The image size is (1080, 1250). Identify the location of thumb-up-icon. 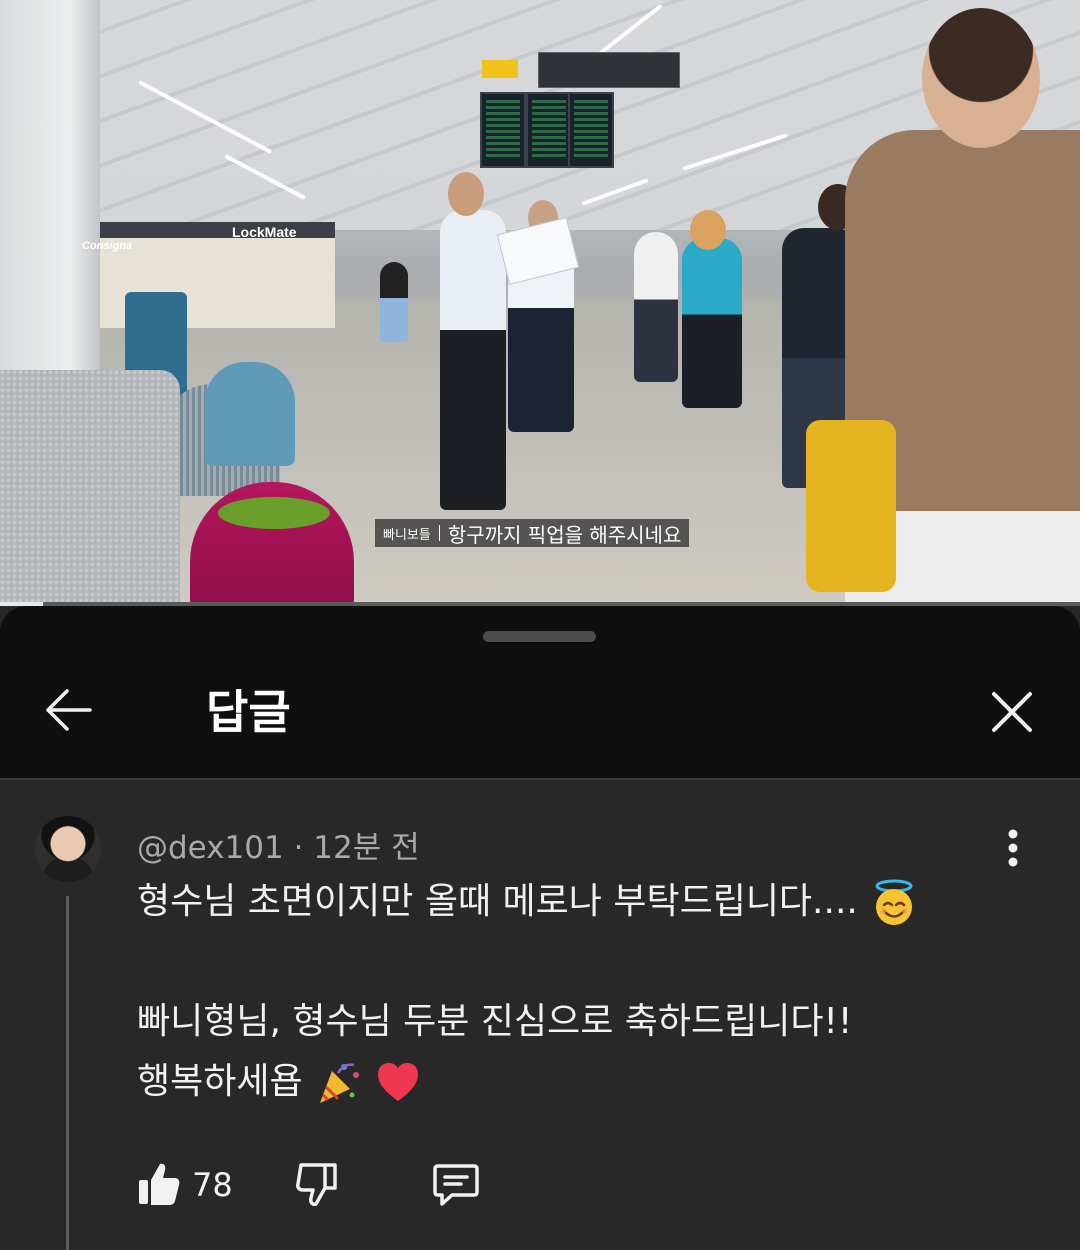
(159, 1184).